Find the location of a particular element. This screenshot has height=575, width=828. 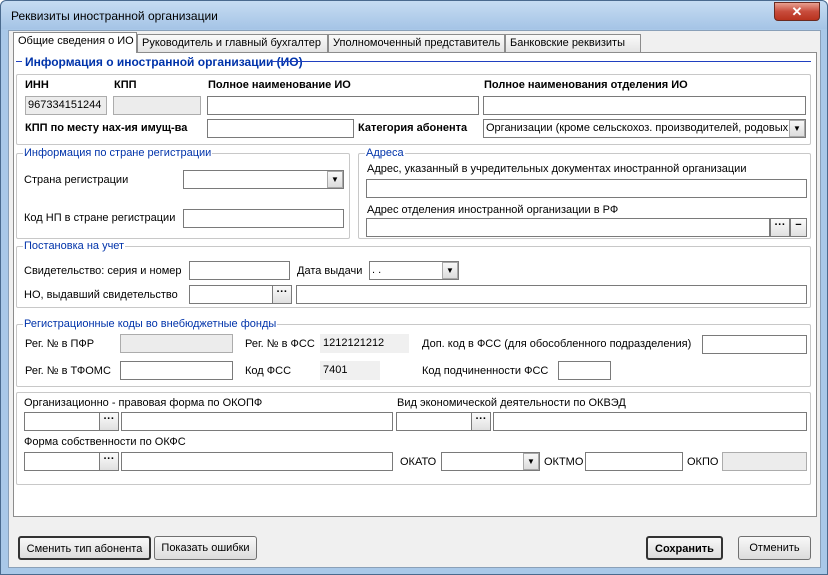

certificate-input is located at coordinates (239, 270).